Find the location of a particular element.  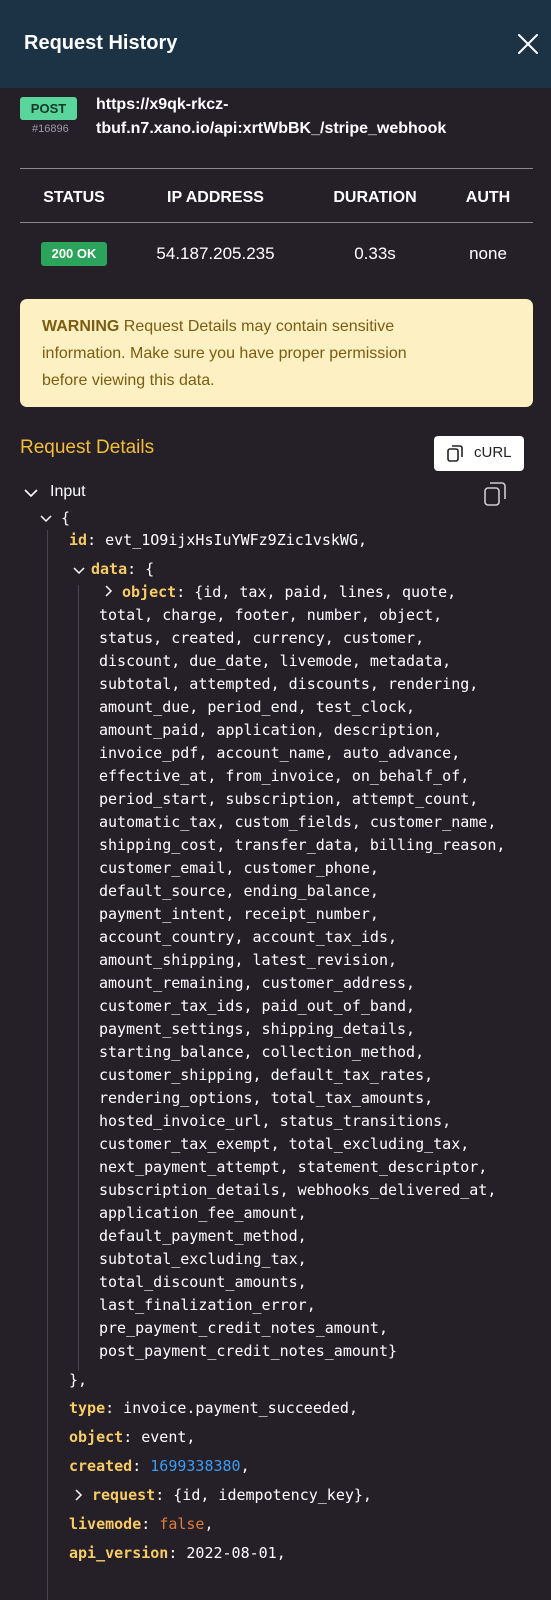

field-object: object: {id, tax, paid, lines, quote, is located at coordinates (289, 592).